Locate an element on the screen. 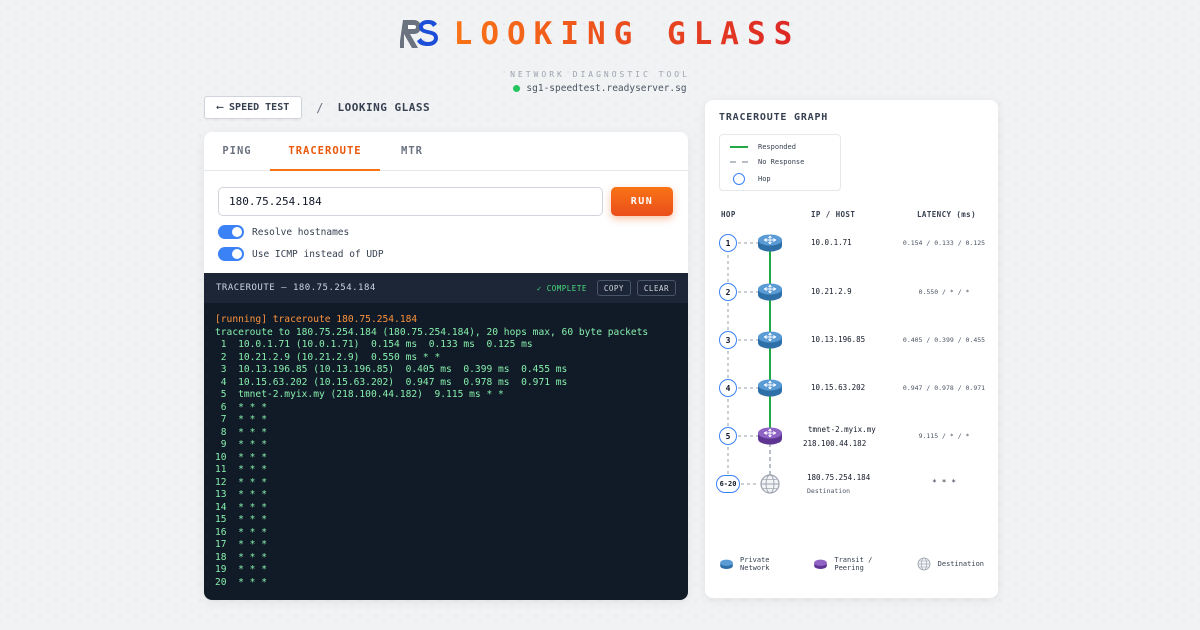  resolve-hostnames-option: Resolve hostnames is located at coordinates (283, 232).